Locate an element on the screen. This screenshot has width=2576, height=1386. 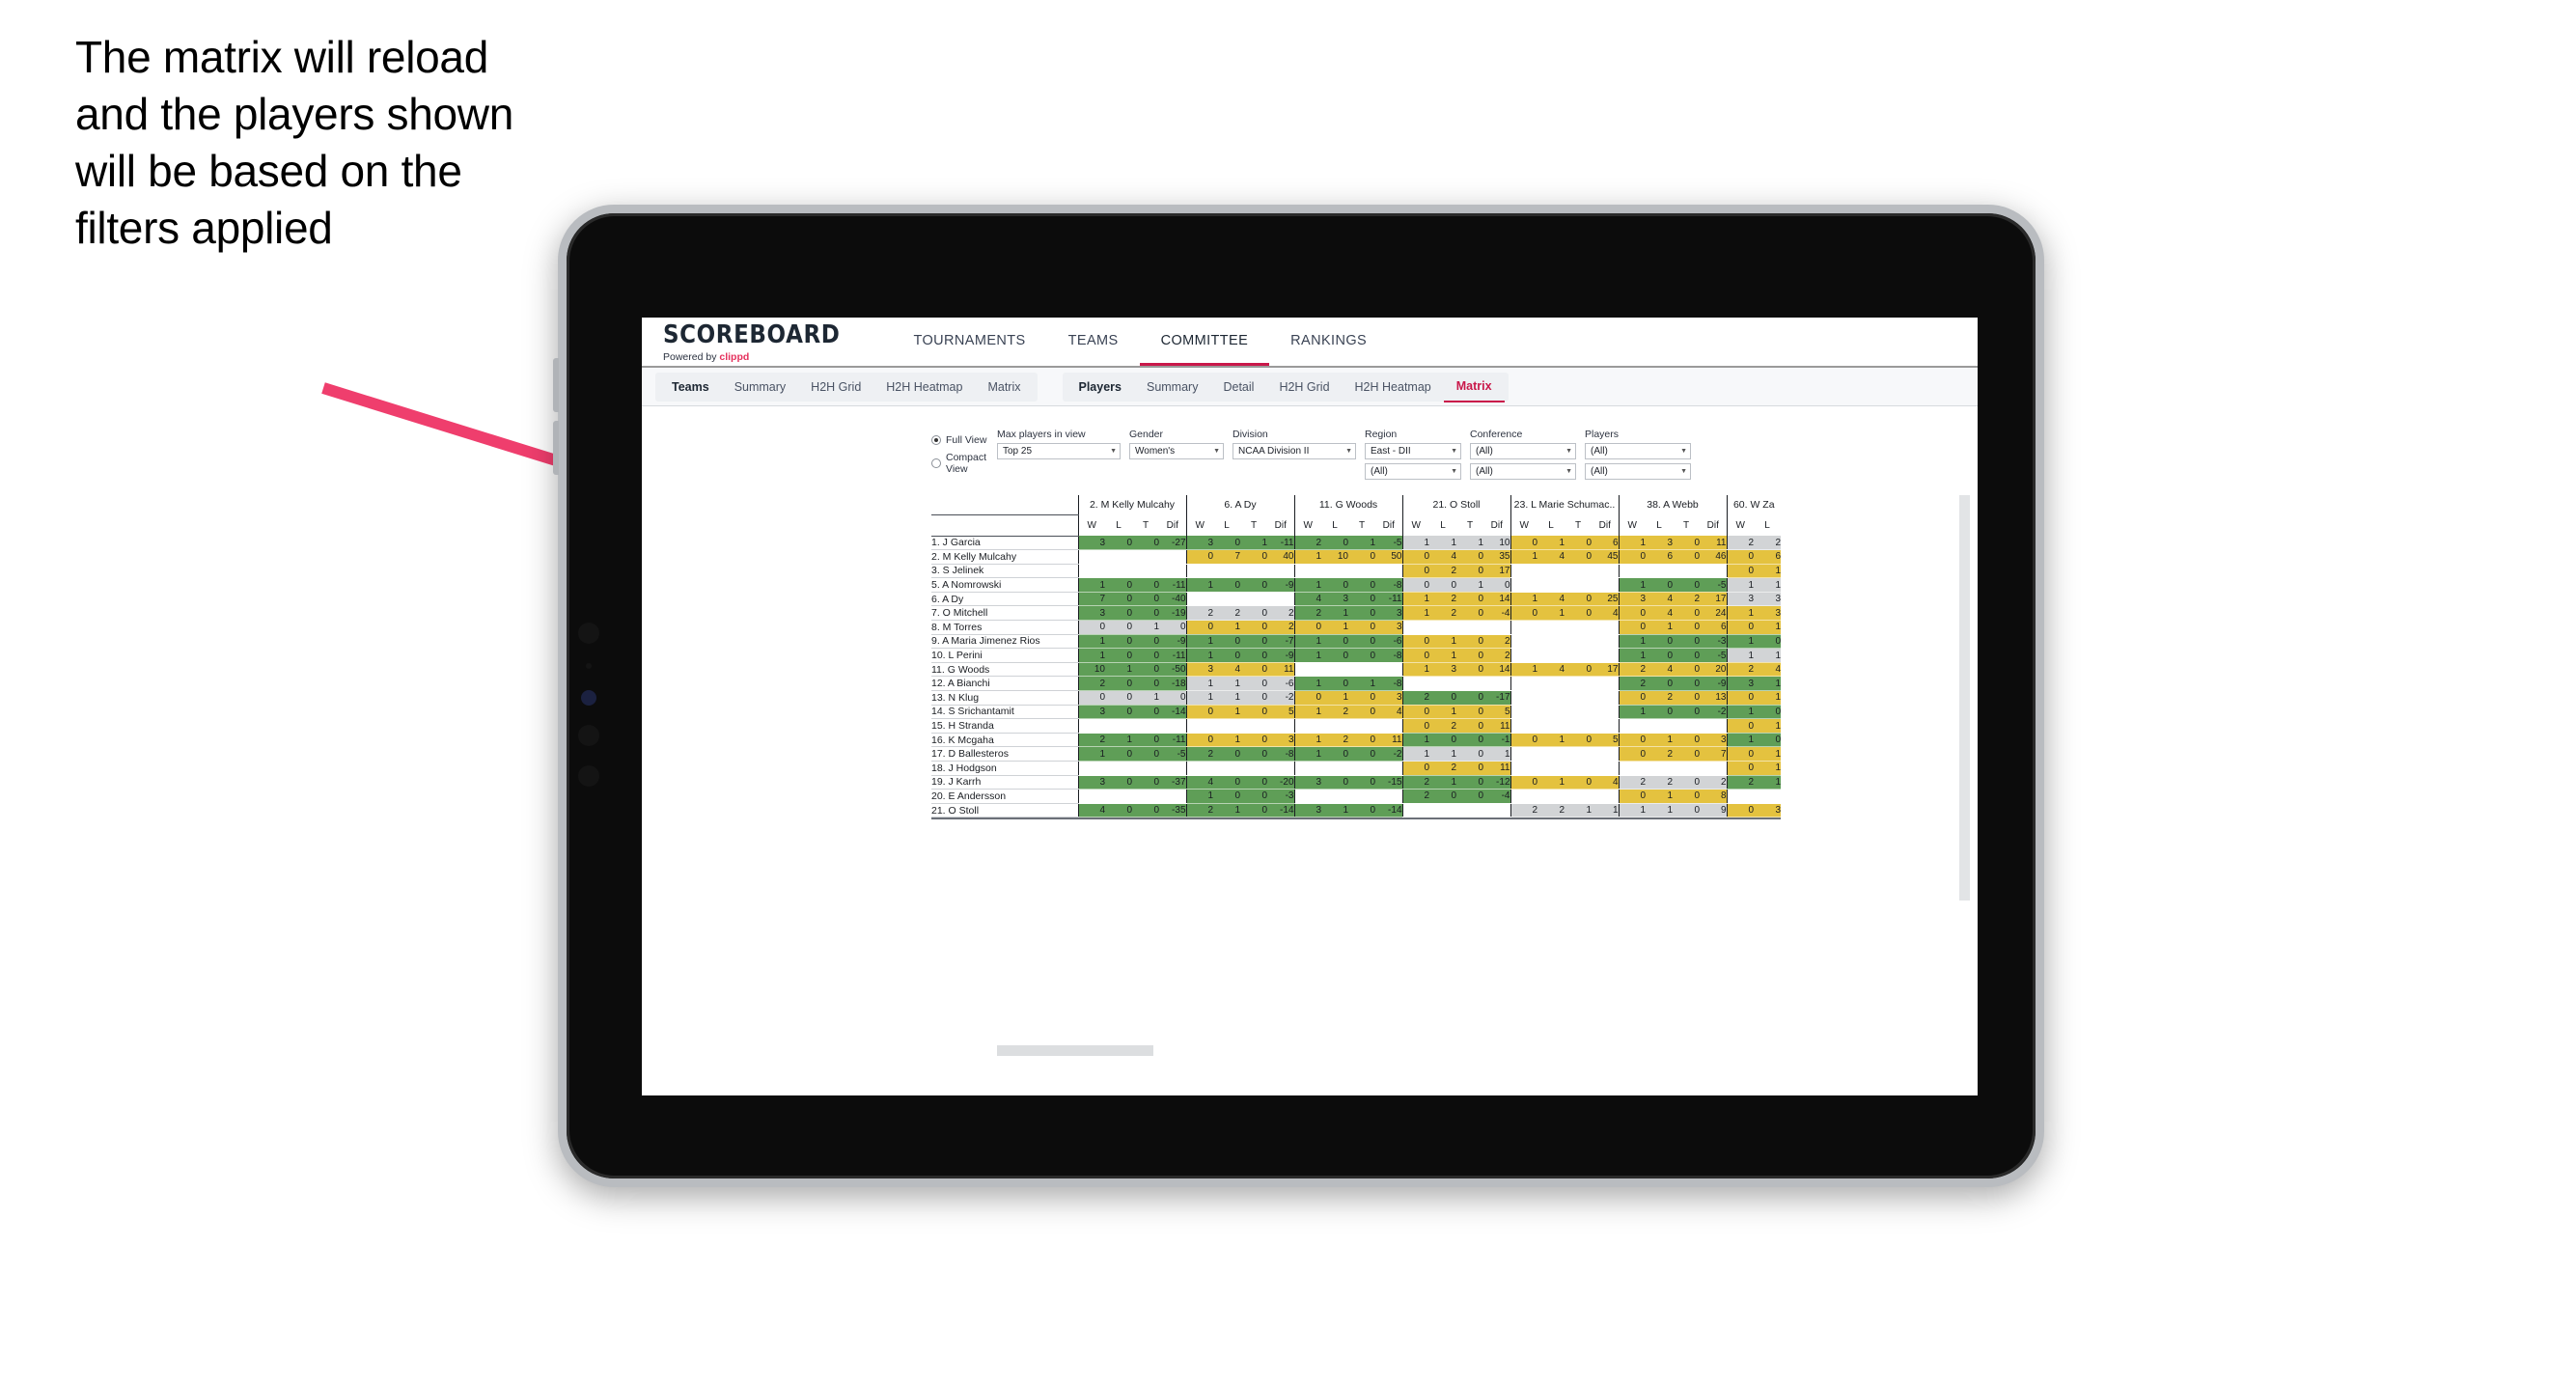
matrix-cell: -8 is located at coordinates (1280, 754).